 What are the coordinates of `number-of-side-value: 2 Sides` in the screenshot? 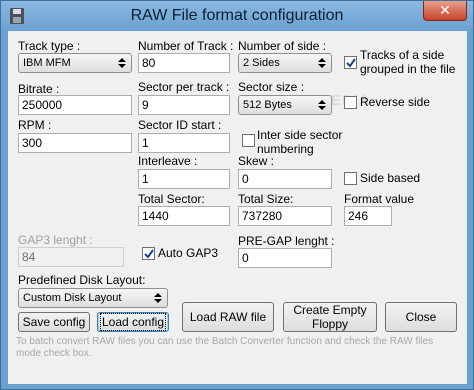 It's located at (261, 63).